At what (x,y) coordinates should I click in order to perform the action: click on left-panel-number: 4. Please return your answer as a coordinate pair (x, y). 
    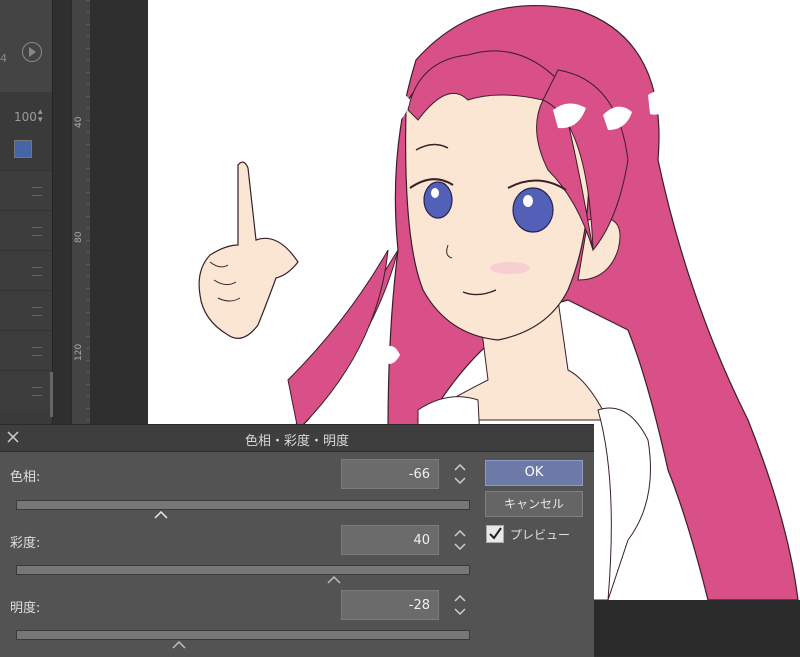
    Looking at the image, I should click on (3, 58).